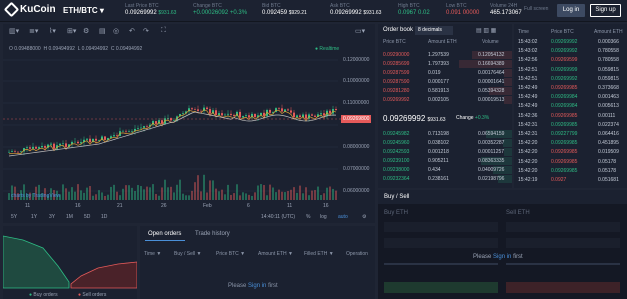  I want to click on prompt-text: Please, so click(482, 257).